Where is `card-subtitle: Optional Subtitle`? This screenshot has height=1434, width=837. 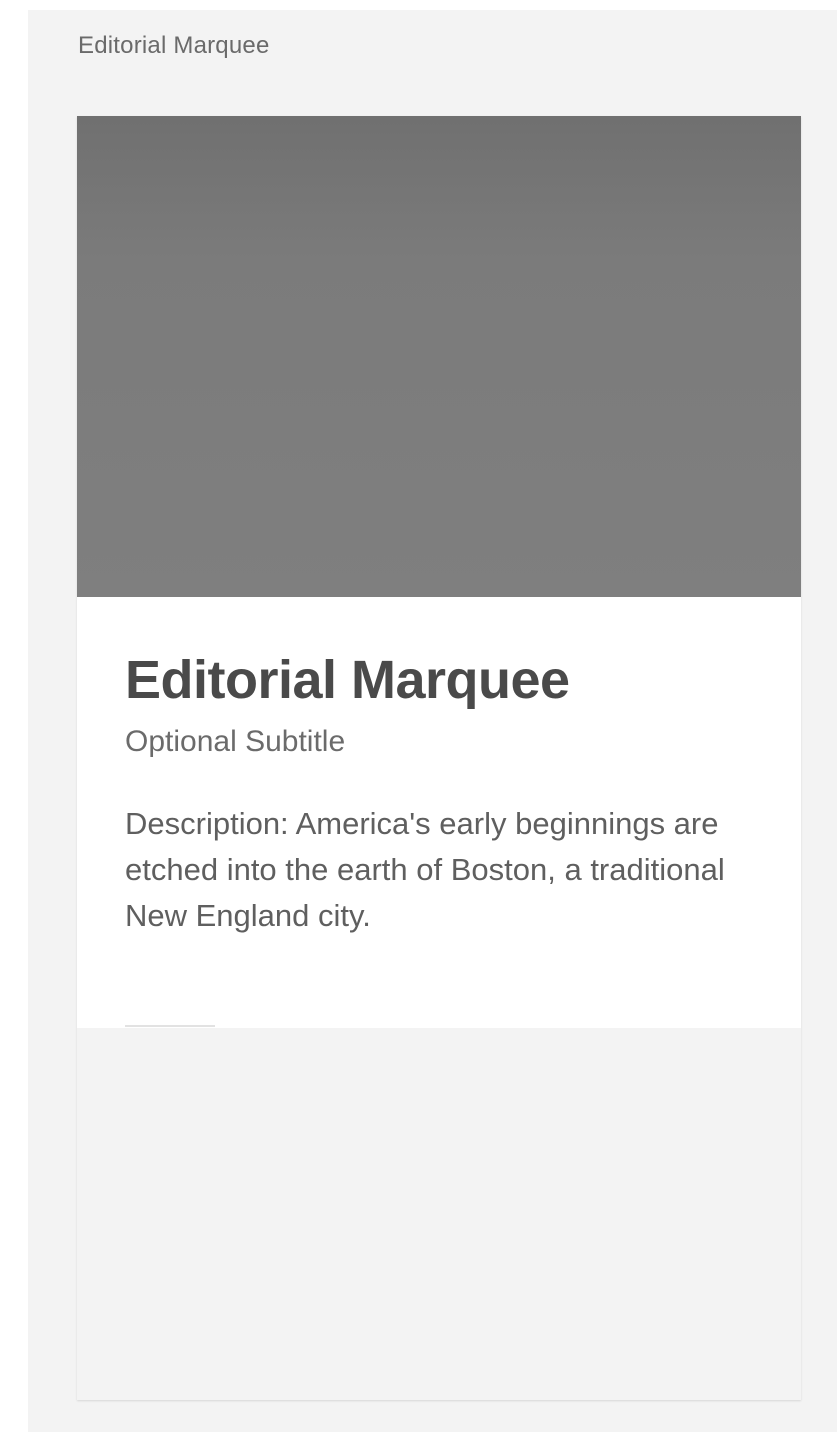 card-subtitle: Optional Subtitle is located at coordinates (235, 741).